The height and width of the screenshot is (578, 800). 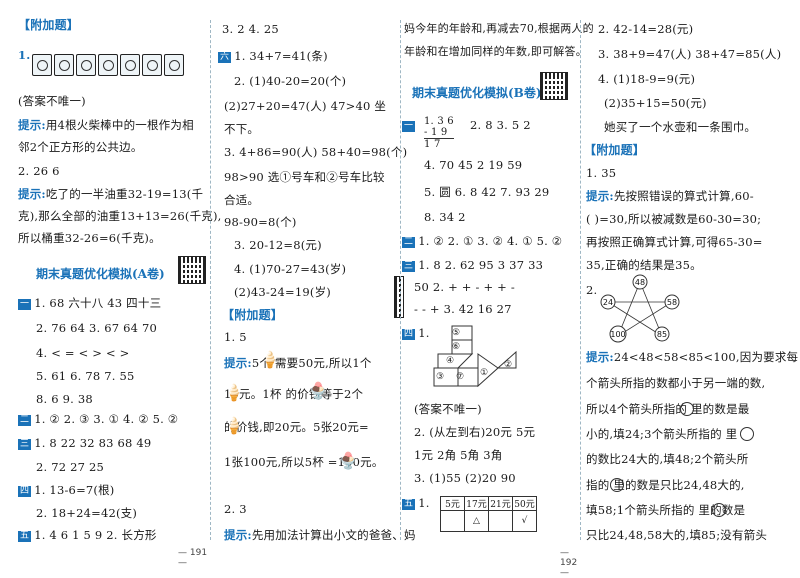 What do you see at coordinates (98, 303) in the screenshot?
I see `answer-text: 1. 68 六十八 43 四十三` at bounding box center [98, 303].